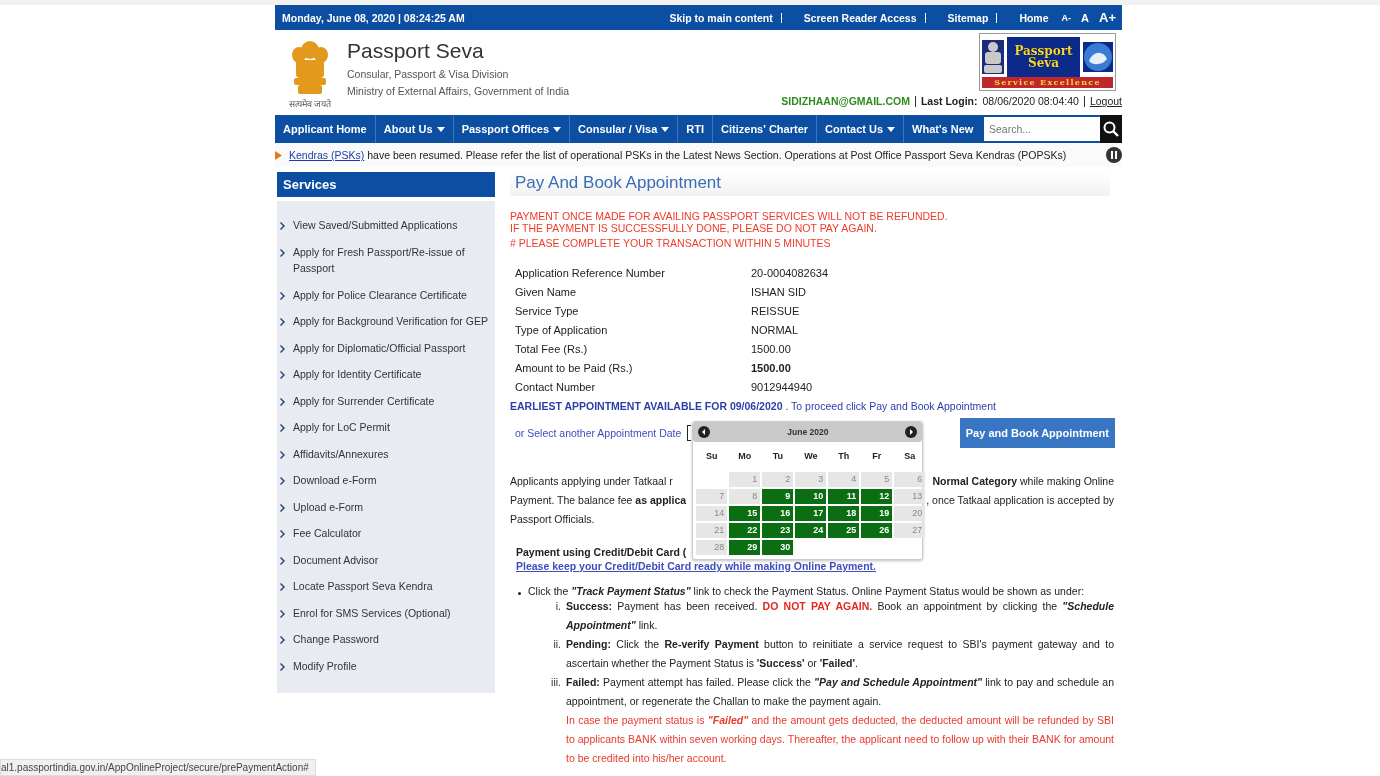  I want to click on site-subtitle: Ministry of External Affairs, Government of India, so click(459, 91).